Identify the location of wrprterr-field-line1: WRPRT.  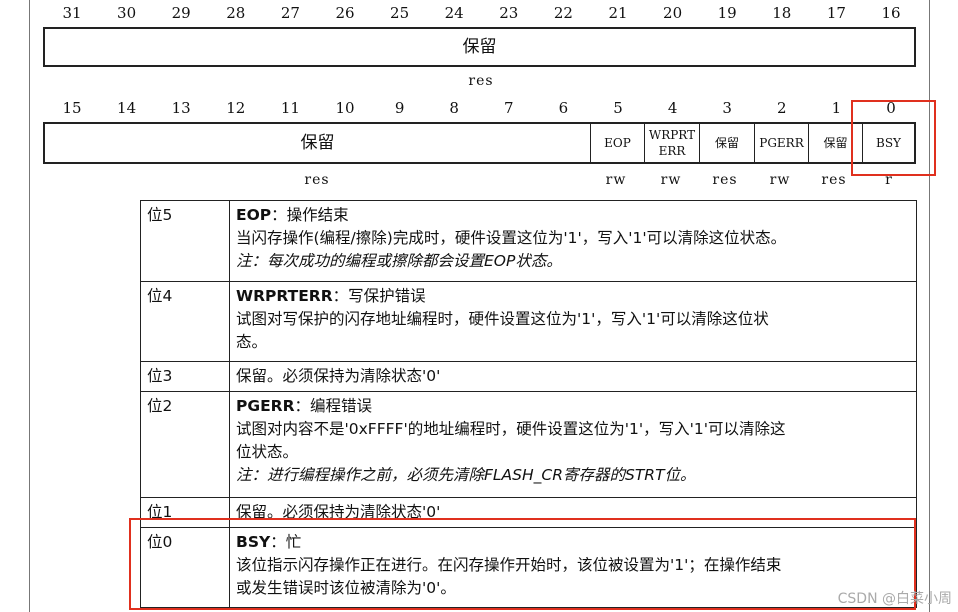
(672, 135).